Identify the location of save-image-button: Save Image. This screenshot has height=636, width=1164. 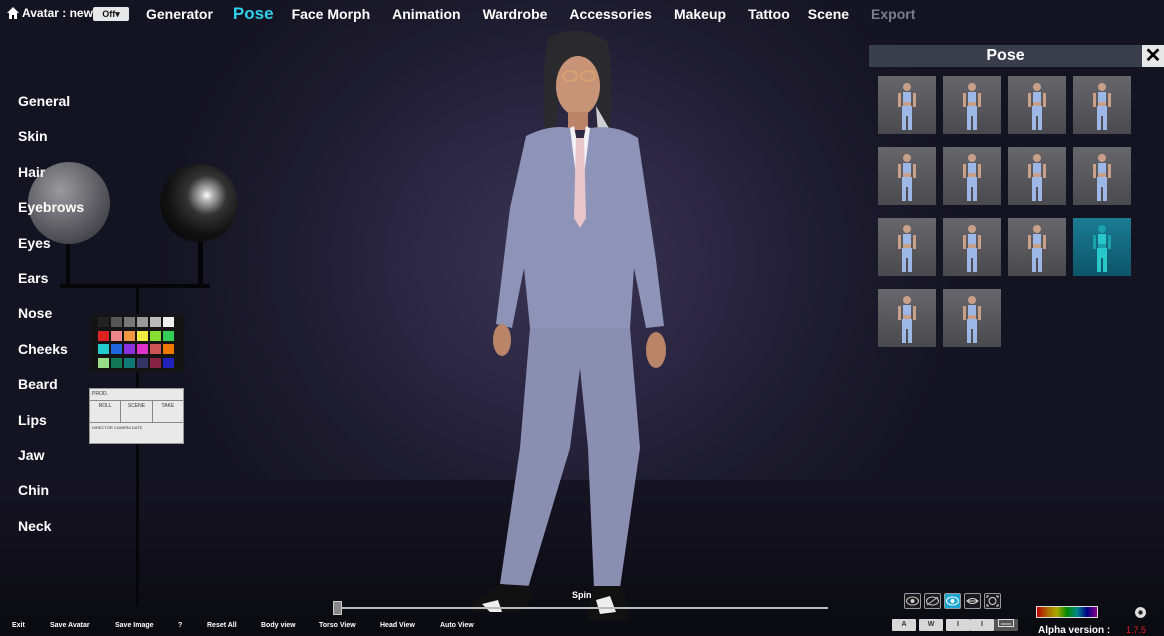
(134, 625).